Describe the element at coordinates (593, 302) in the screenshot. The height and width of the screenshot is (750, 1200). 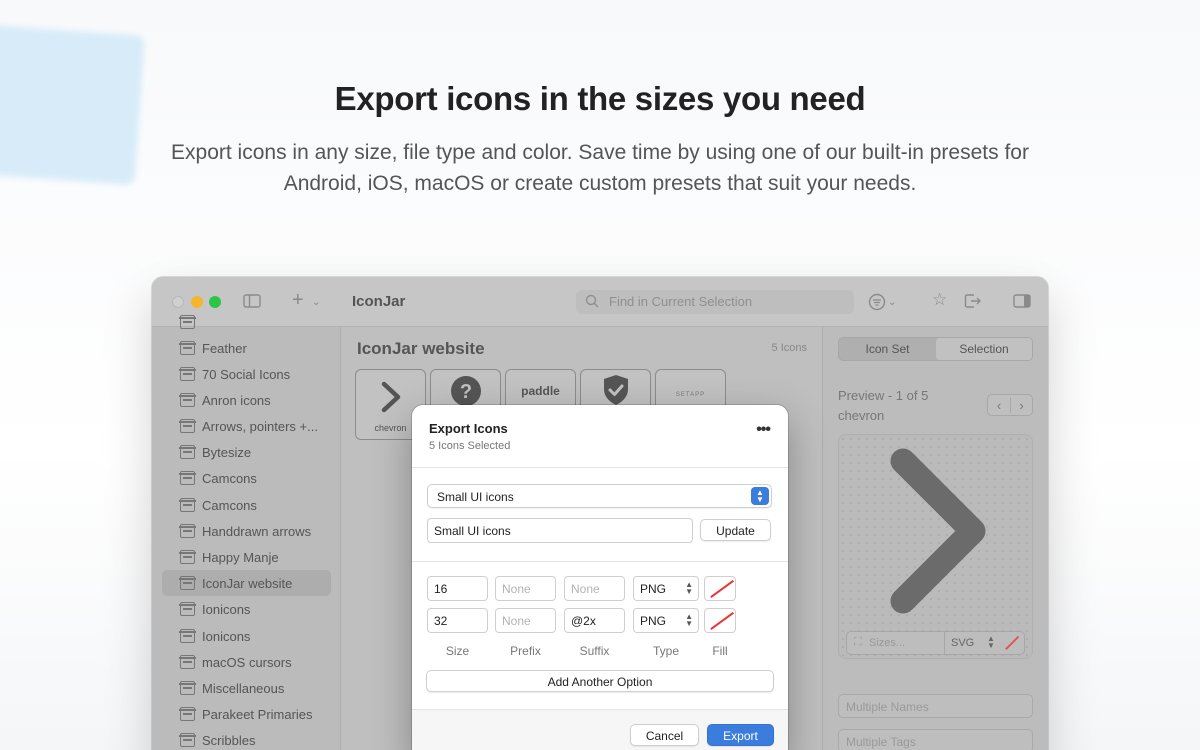
I see `search-icon` at that location.